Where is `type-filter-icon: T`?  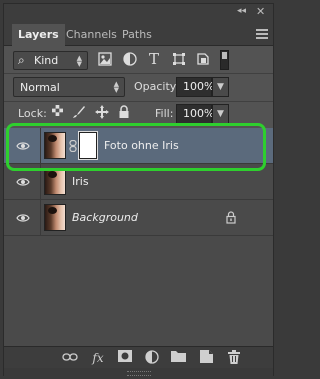 type-filter-icon: T is located at coordinates (154, 59).